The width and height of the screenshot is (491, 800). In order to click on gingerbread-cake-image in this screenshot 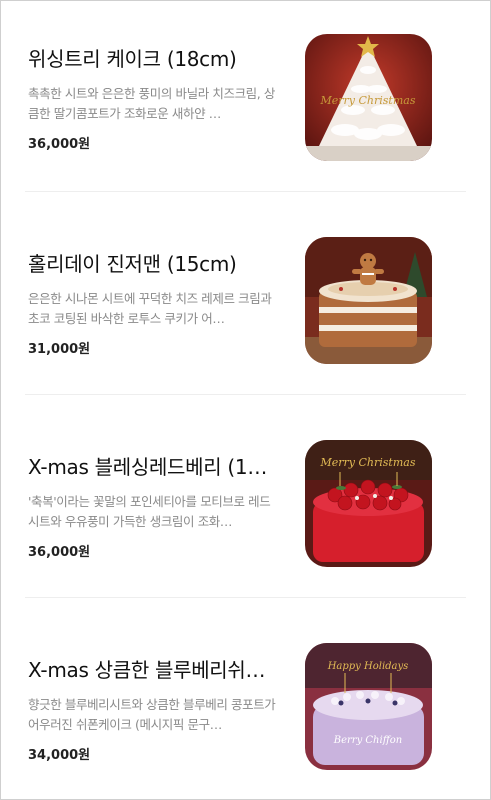, I will do `click(368, 300)`.